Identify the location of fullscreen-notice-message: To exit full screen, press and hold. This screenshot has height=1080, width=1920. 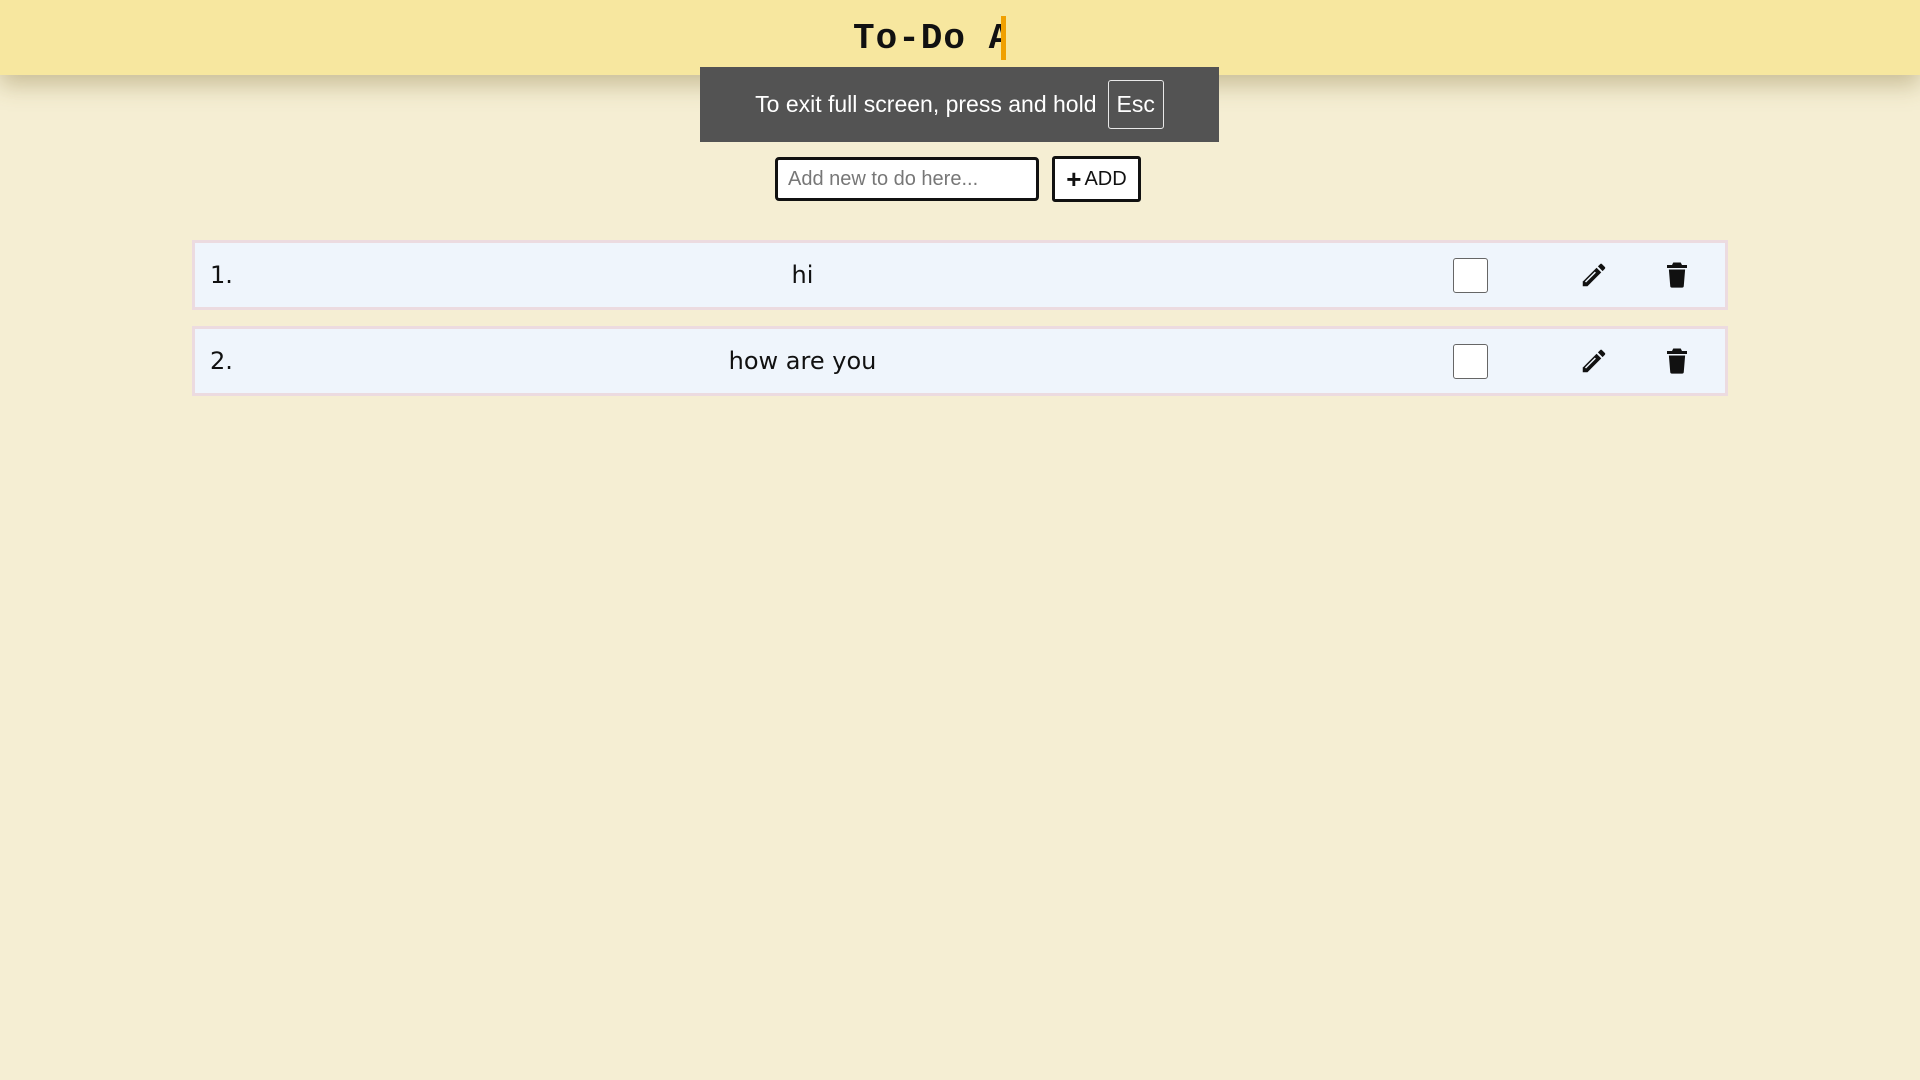
(926, 104).